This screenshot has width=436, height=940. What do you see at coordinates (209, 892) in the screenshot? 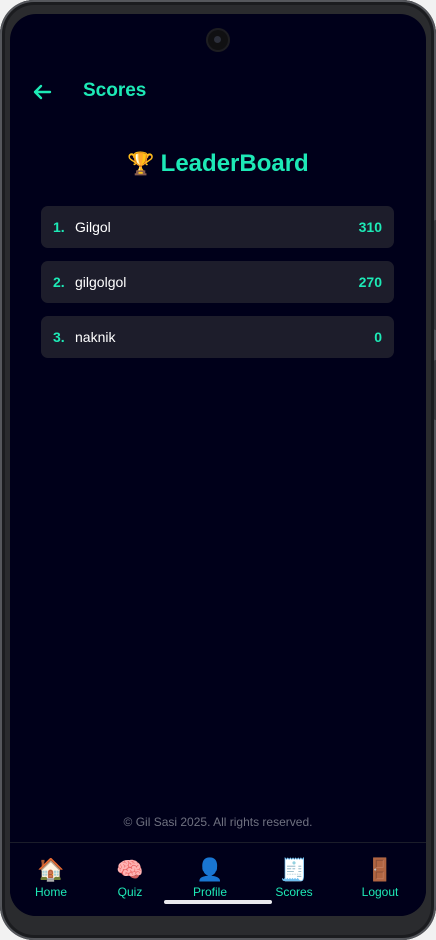
I see `nav-label: Profile` at bounding box center [209, 892].